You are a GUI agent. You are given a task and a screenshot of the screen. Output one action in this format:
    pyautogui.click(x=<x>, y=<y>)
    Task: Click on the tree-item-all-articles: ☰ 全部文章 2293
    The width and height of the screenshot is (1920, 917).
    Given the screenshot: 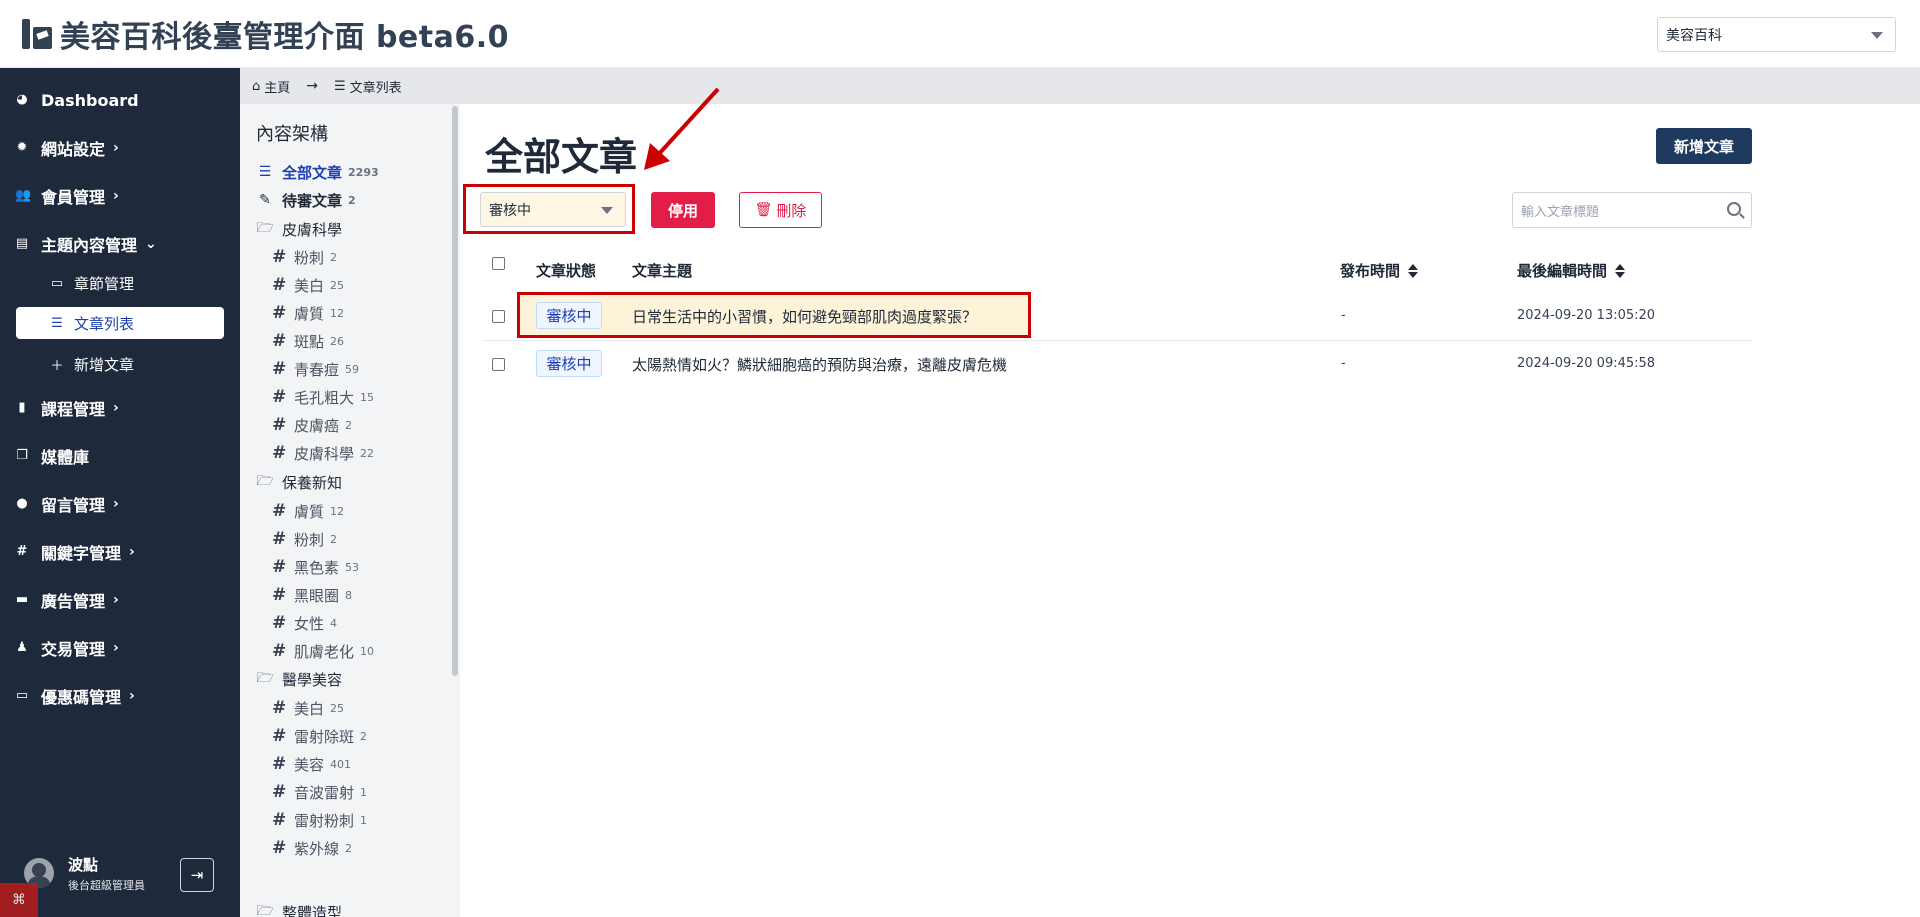 What is the action you would take?
    pyautogui.click(x=317, y=172)
    